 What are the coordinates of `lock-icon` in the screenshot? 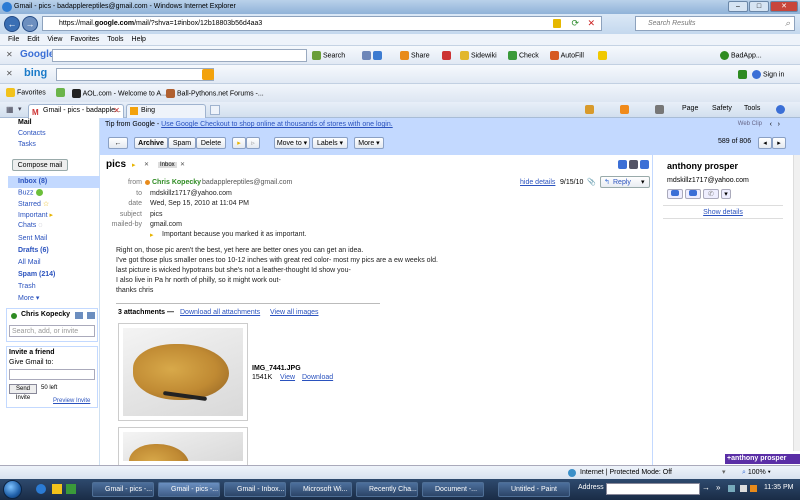 It's located at (557, 23).